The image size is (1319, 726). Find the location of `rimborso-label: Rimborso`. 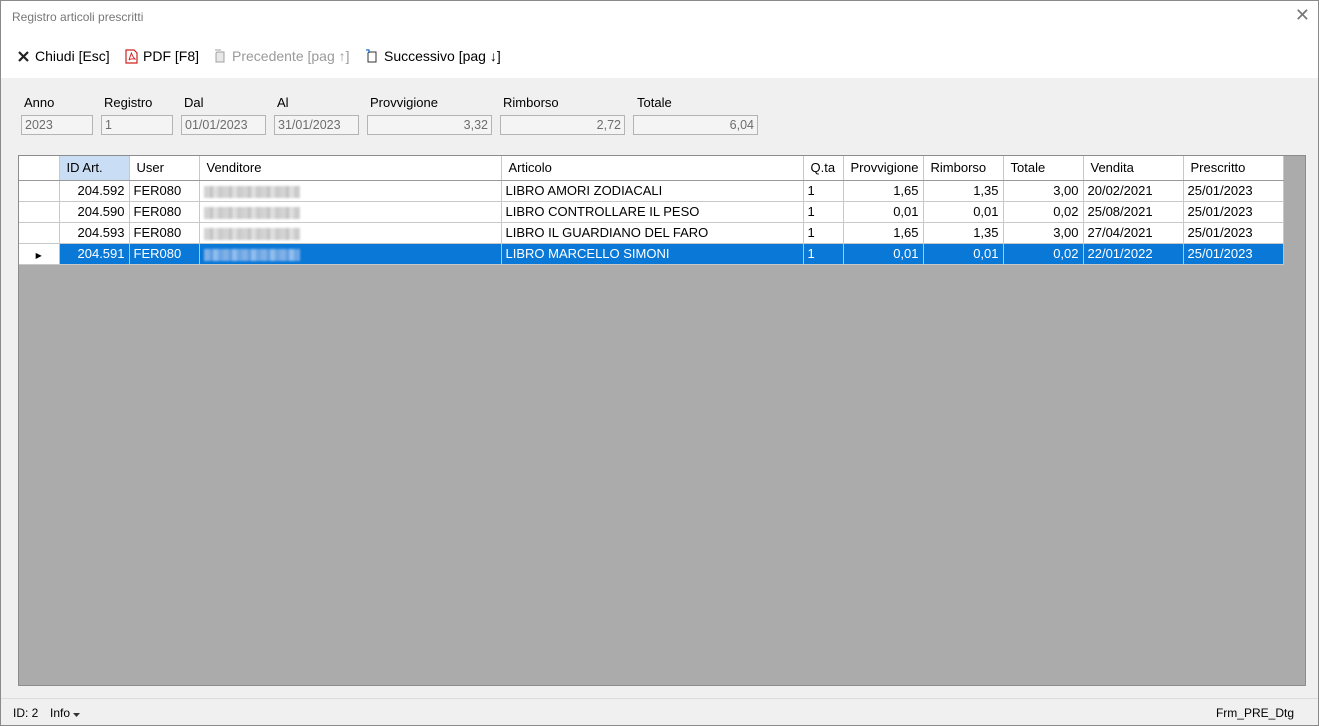

rimborso-label: Rimborso is located at coordinates (531, 102).